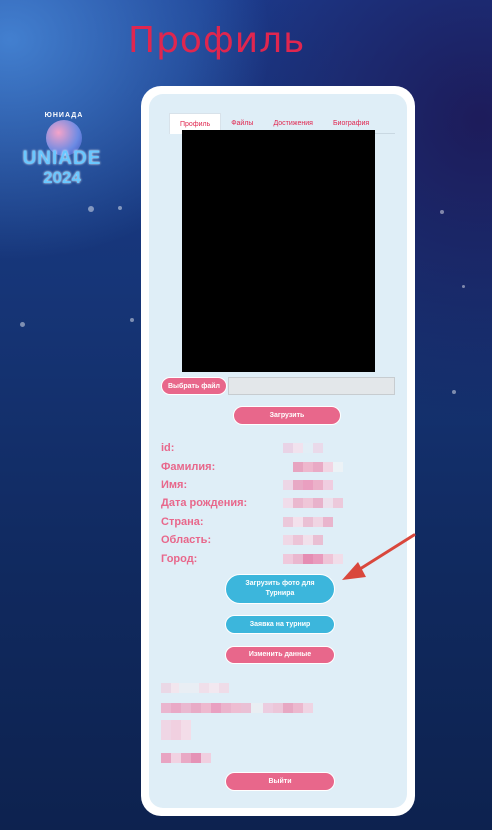 Image resolution: width=492 pixels, height=830 pixels. I want to click on profile-field-id: id:, so click(261, 448).